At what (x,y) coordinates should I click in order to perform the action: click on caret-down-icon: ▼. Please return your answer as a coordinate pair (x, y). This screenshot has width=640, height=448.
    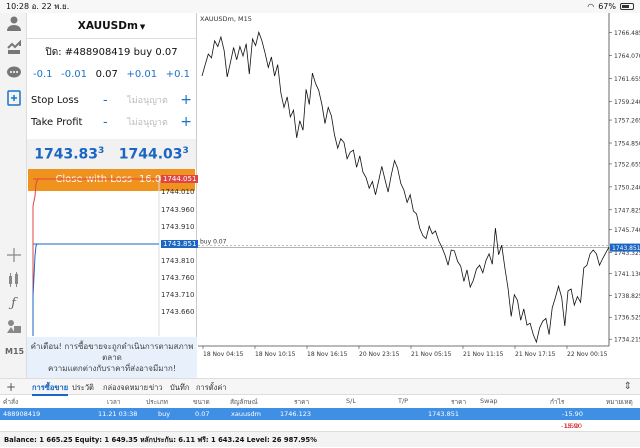
    Looking at the image, I should click on (142, 27).